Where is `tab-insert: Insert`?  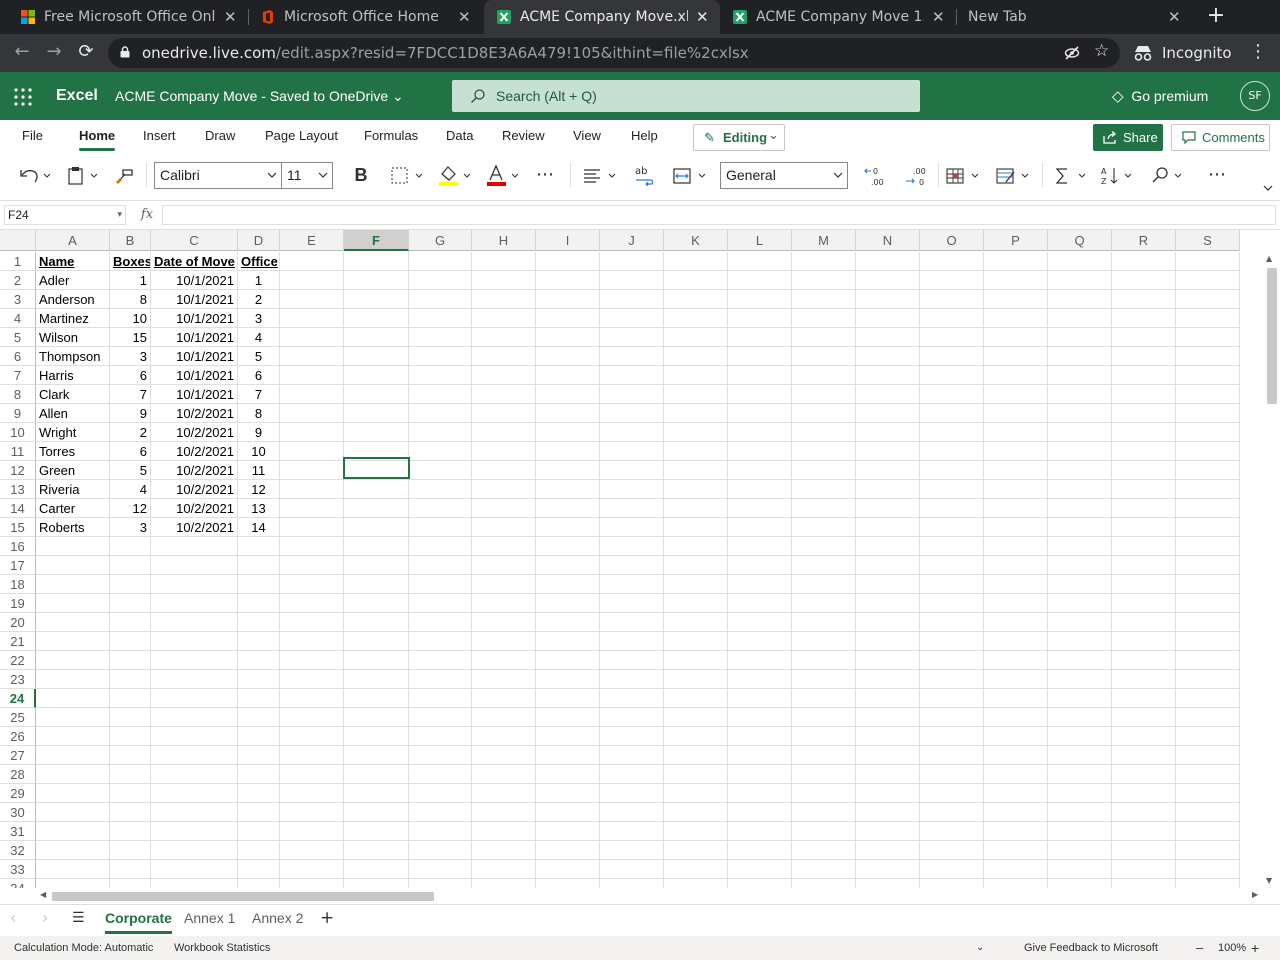
tab-insert: Insert is located at coordinates (159, 136).